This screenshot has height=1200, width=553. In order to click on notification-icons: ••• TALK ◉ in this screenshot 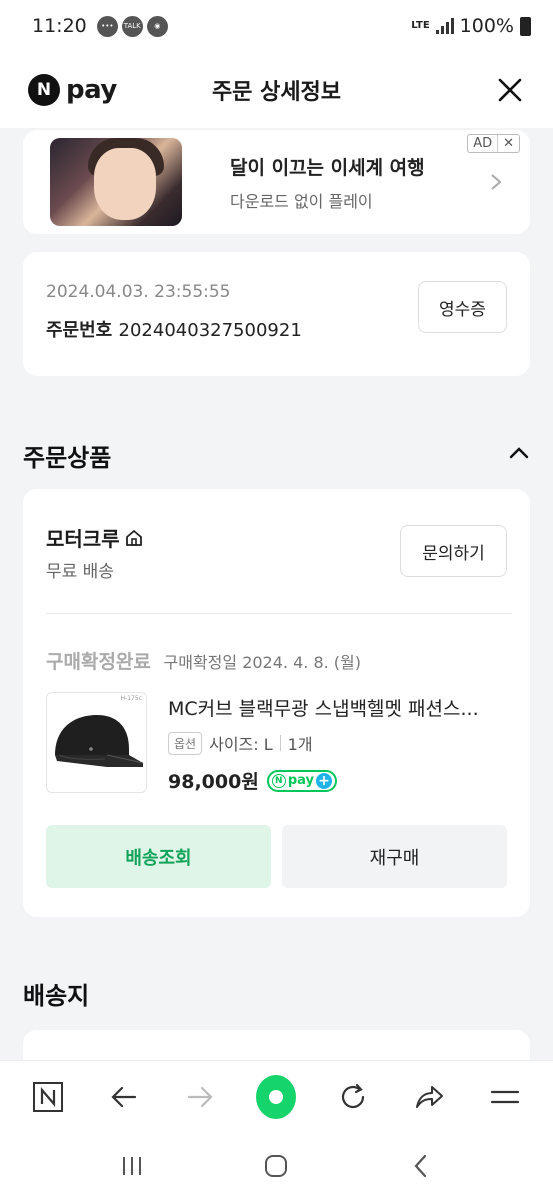, I will do `click(132, 26)`.